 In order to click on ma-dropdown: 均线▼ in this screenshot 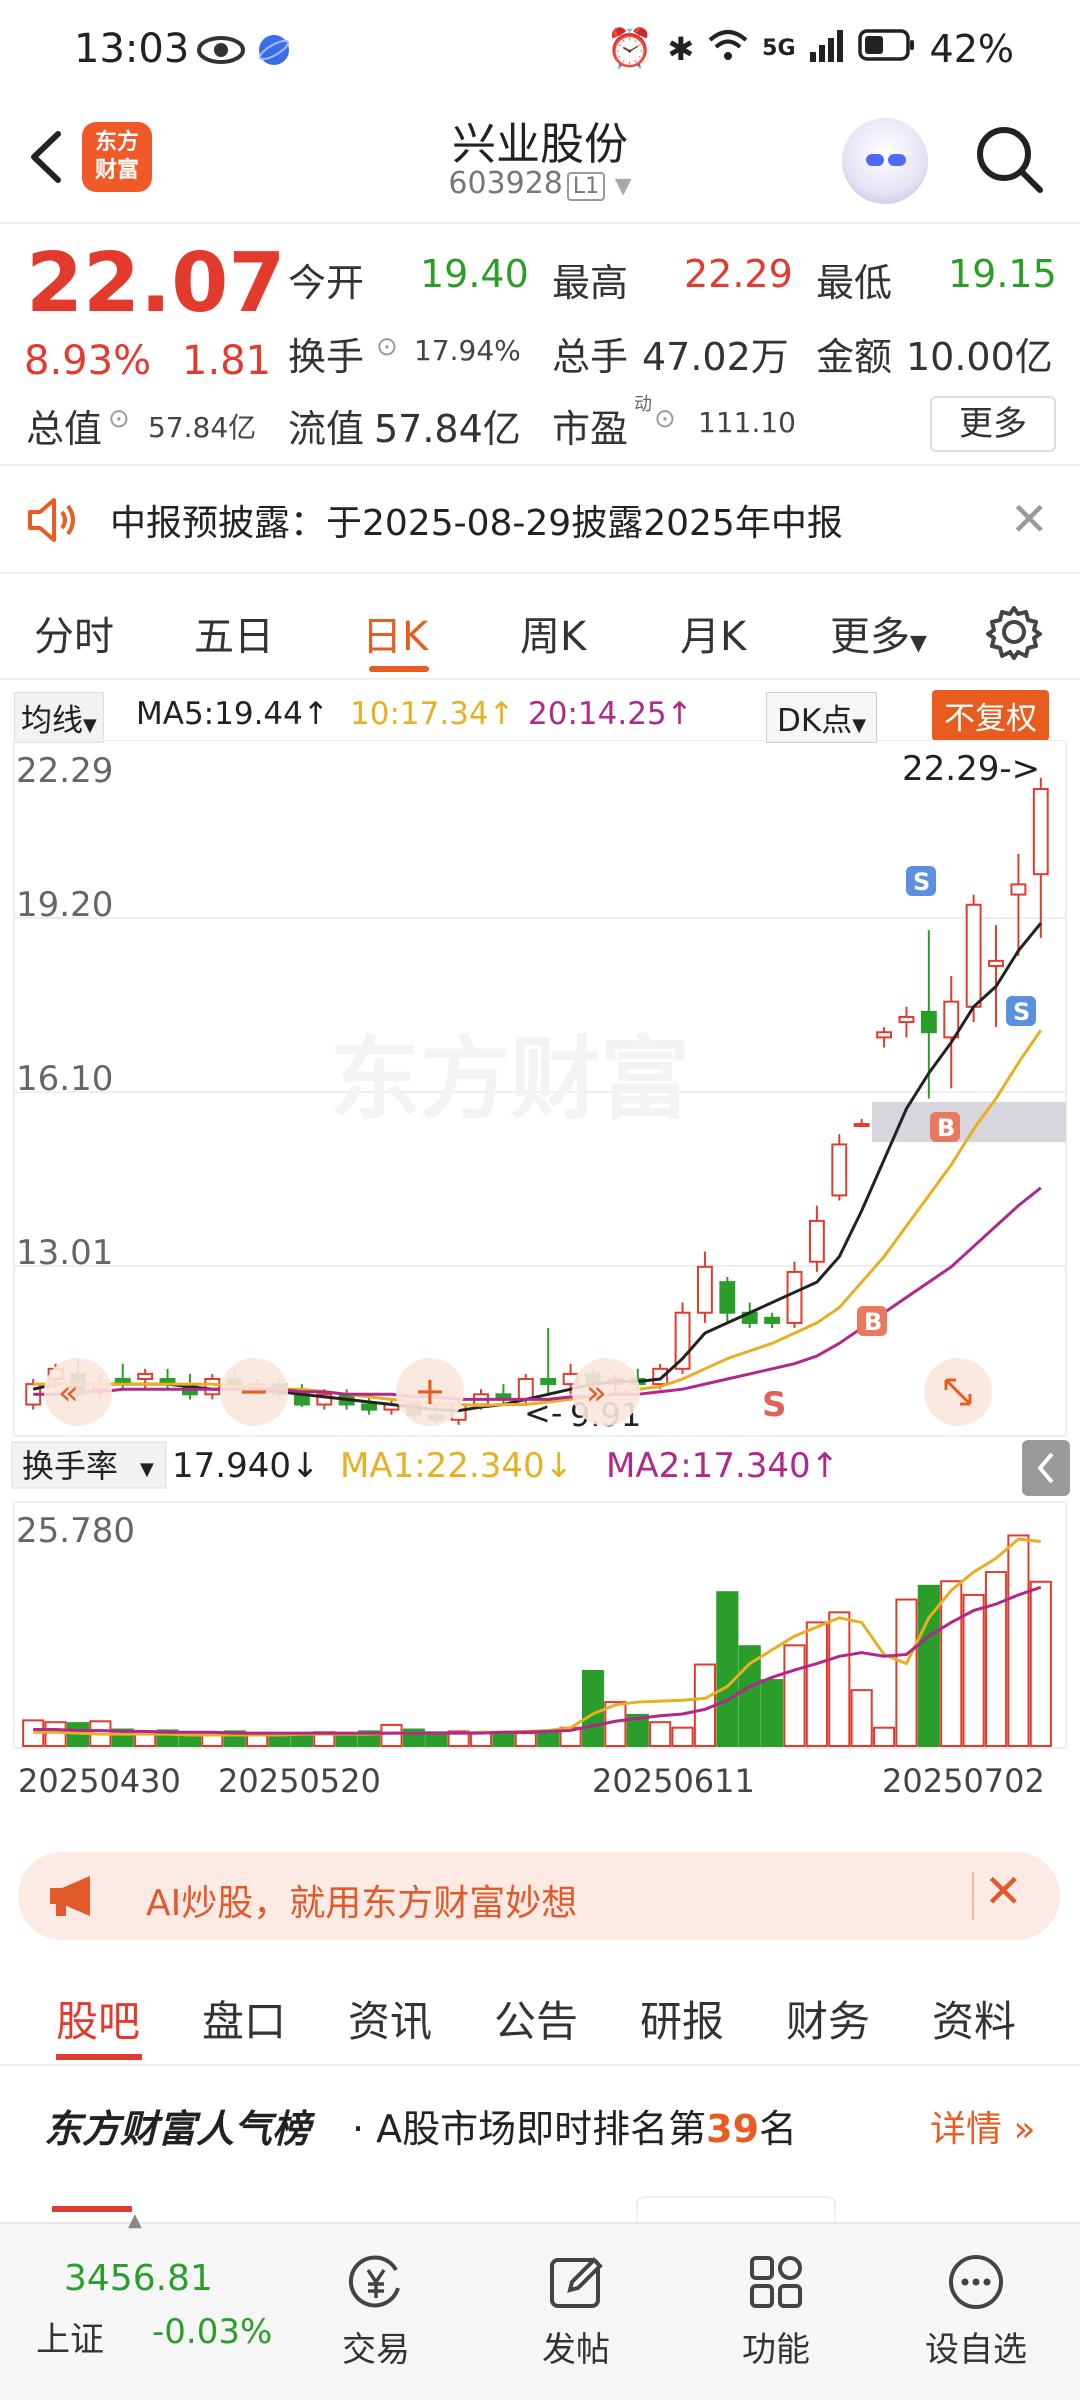, I will do `click(59, 717)`.